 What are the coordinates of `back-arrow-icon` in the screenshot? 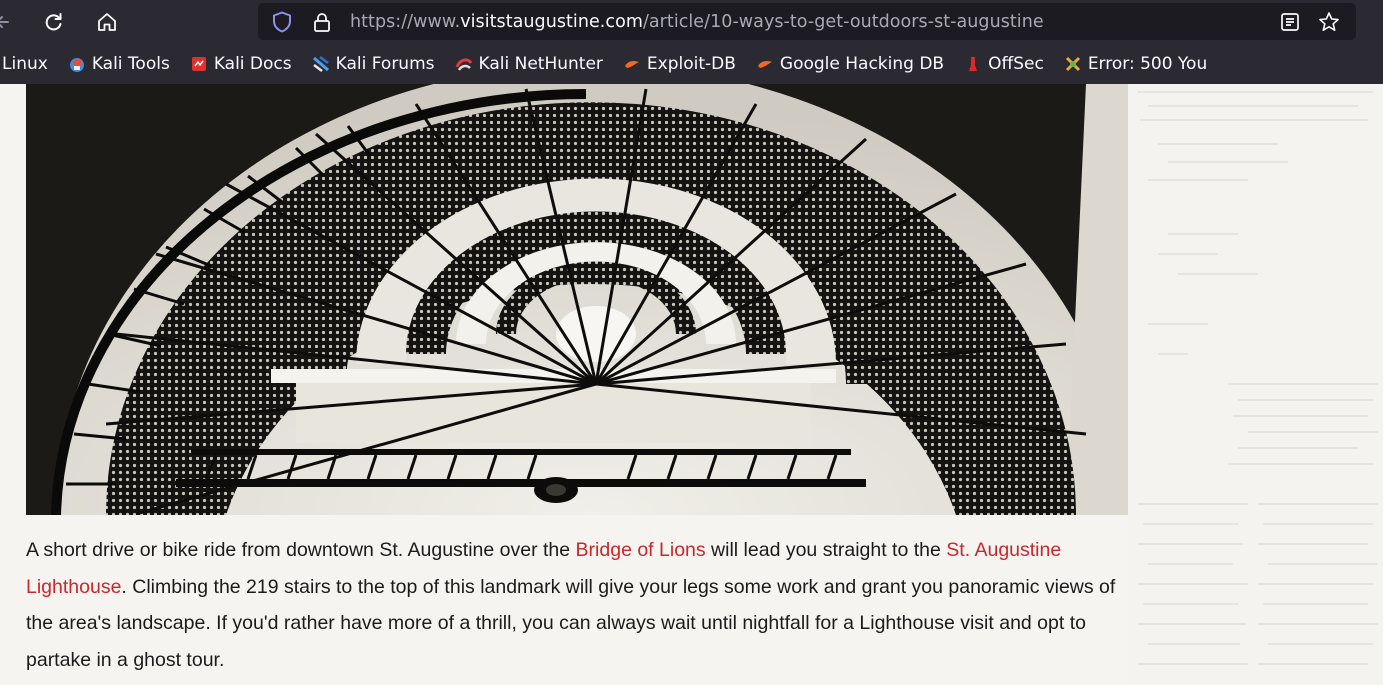 It's located at (9, 22).